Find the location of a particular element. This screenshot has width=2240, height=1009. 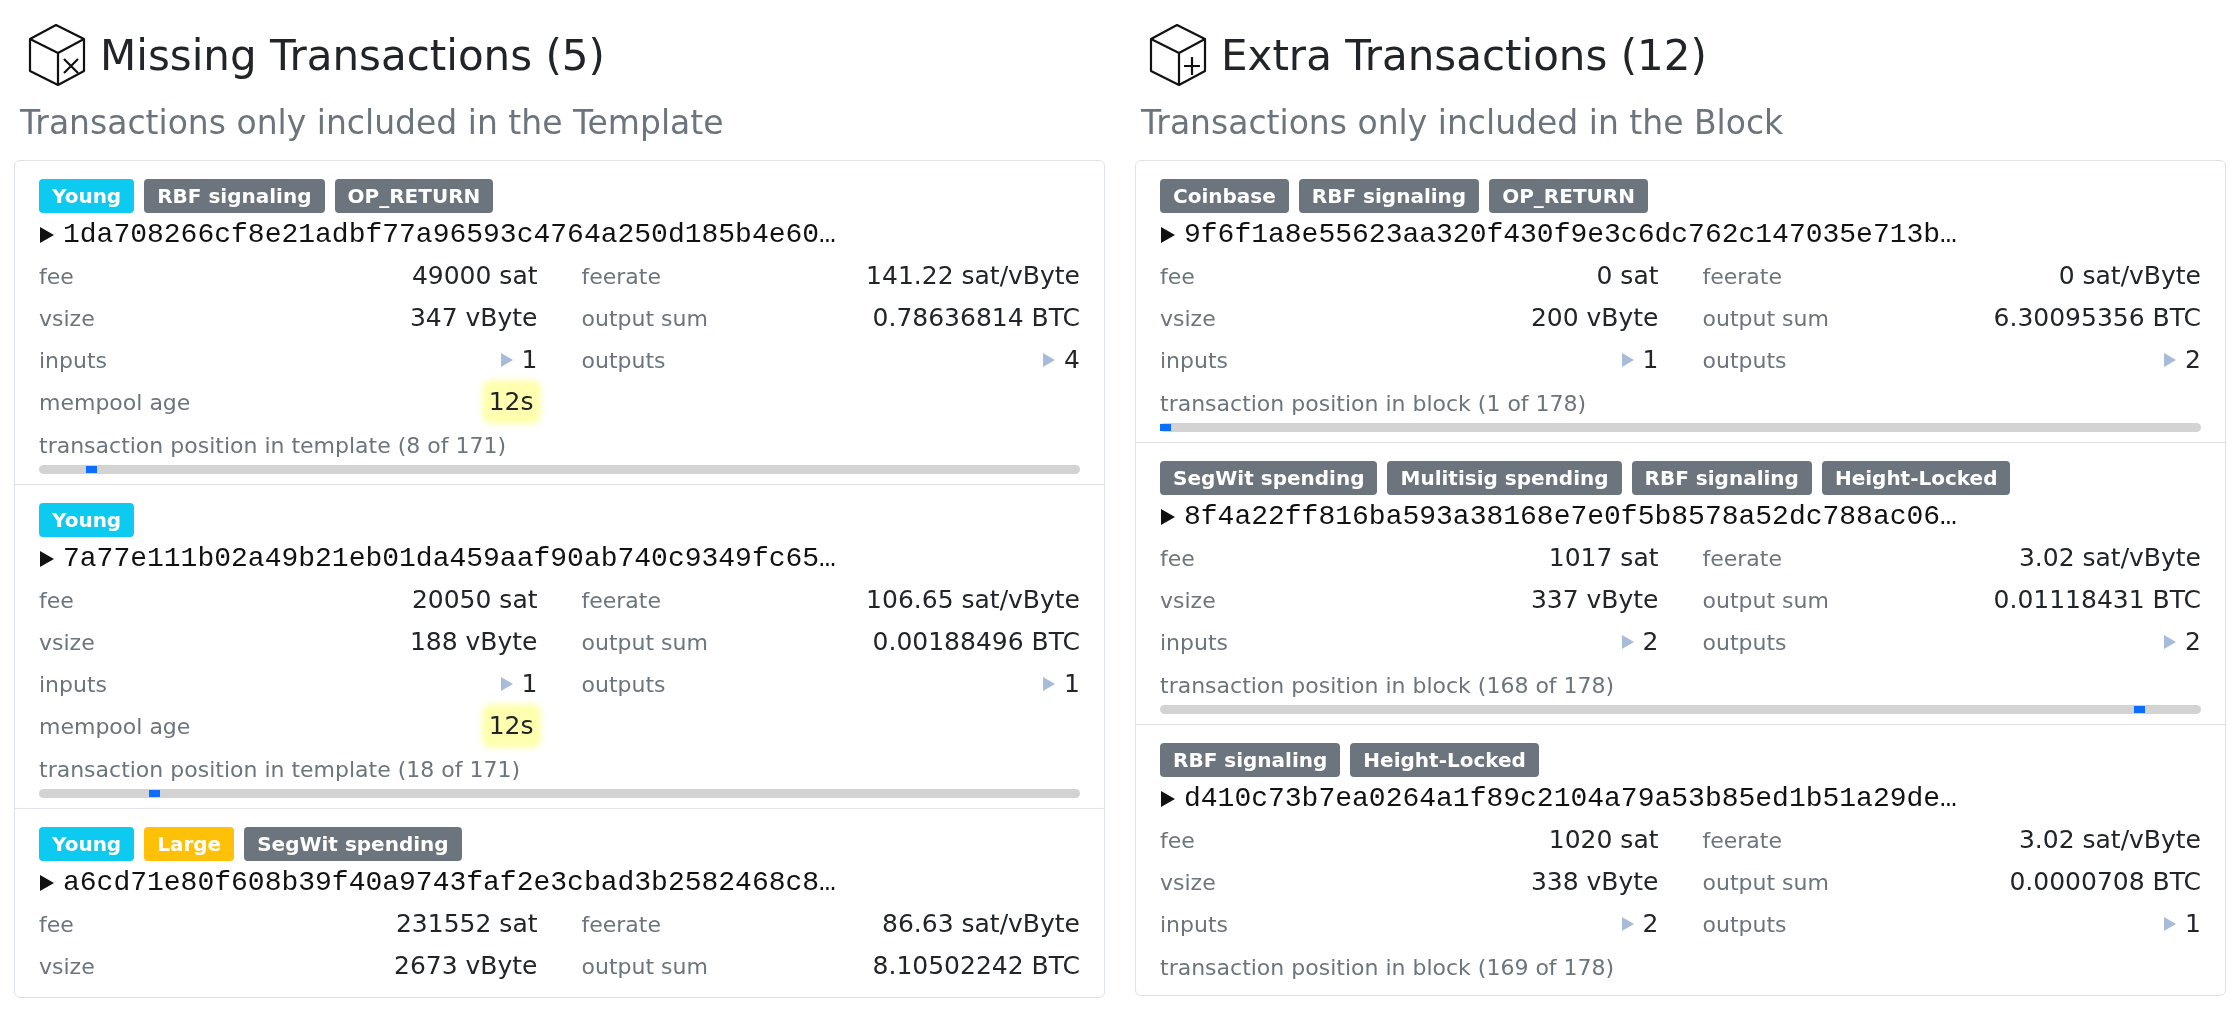

field-value: 338 vByte is located at coordinates (1594, 882).